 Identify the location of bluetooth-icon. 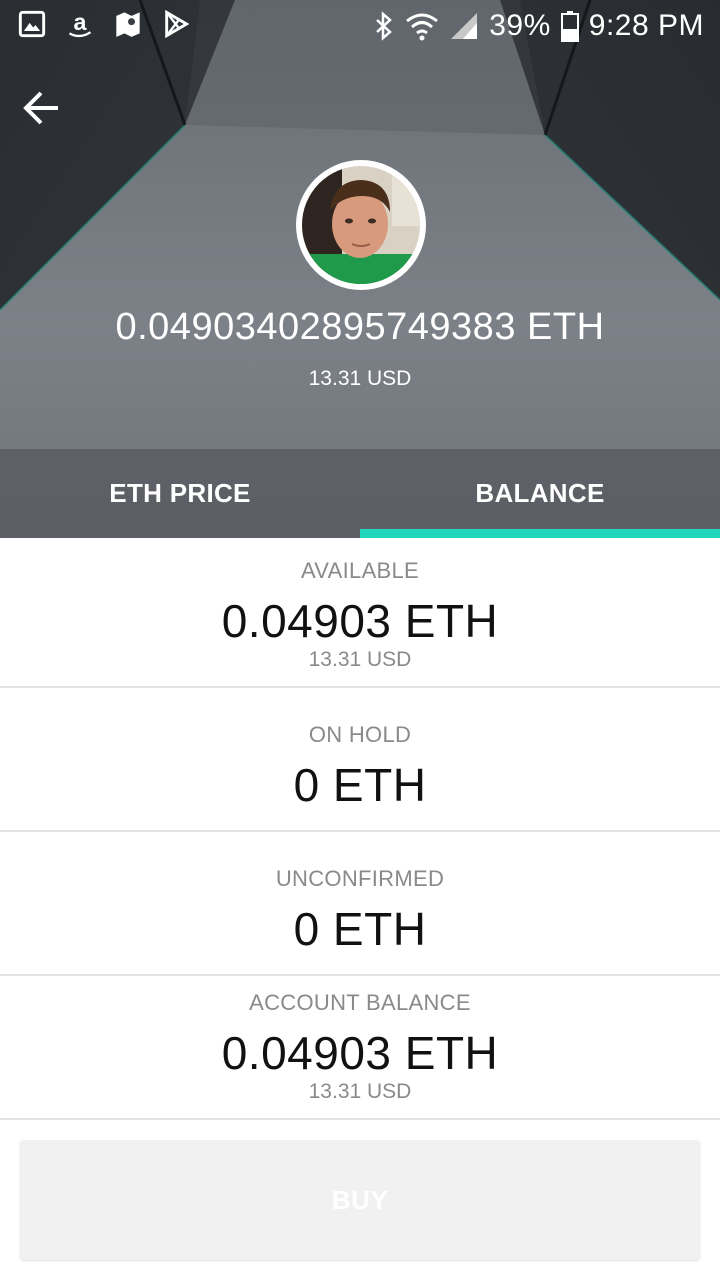
(384, 26).